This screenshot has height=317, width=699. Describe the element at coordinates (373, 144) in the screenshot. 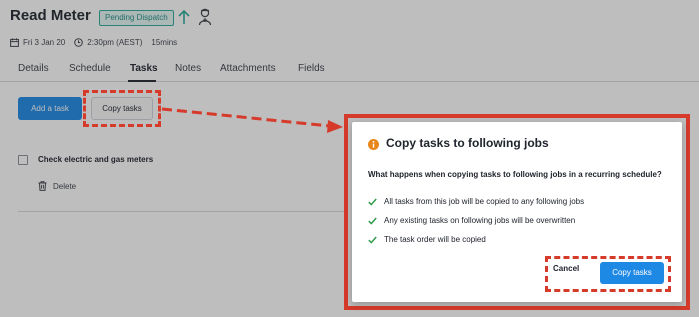

I see `info-icon` at that location.